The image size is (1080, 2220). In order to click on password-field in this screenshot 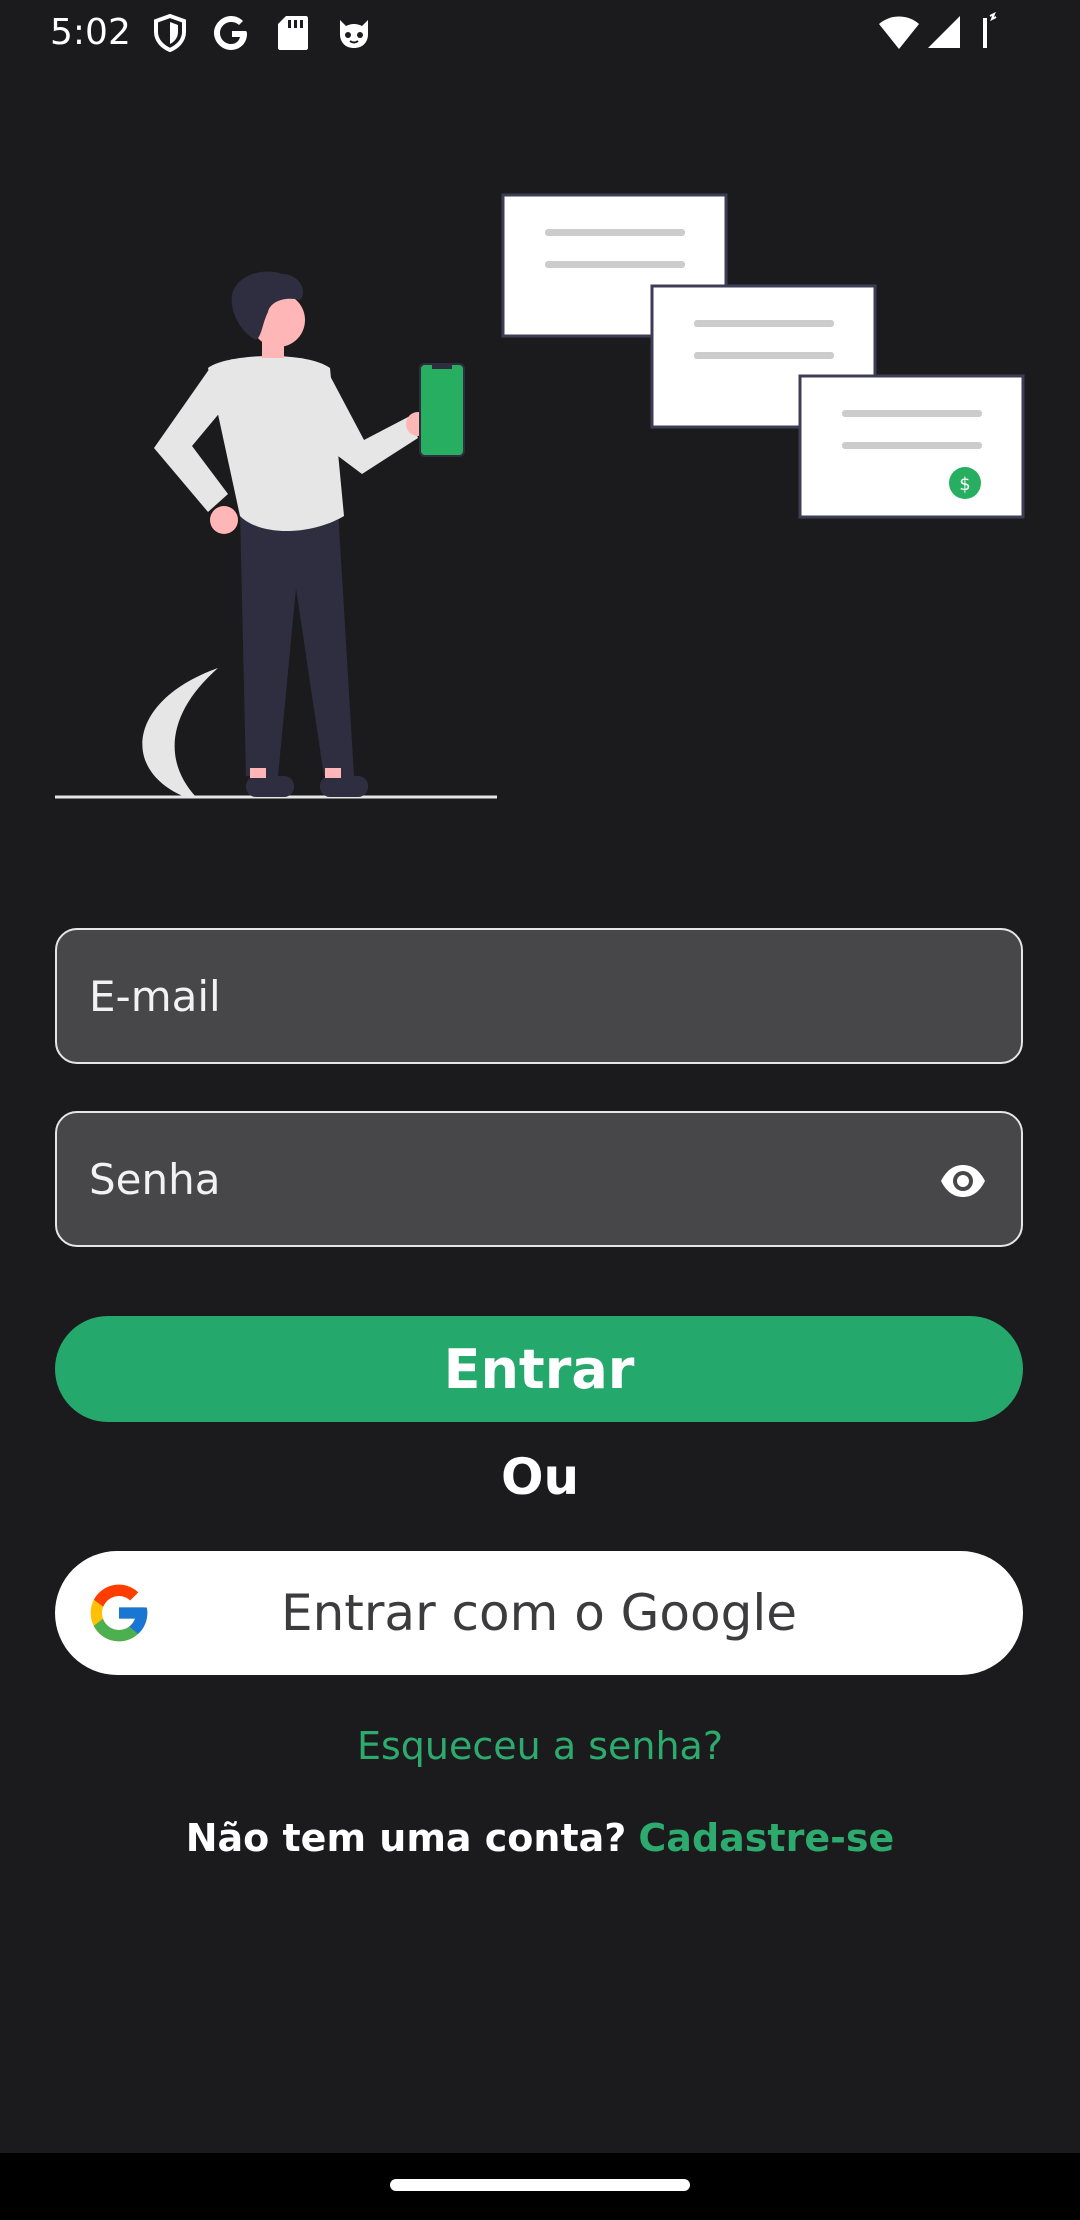, I will do `click(539, 1179)`.